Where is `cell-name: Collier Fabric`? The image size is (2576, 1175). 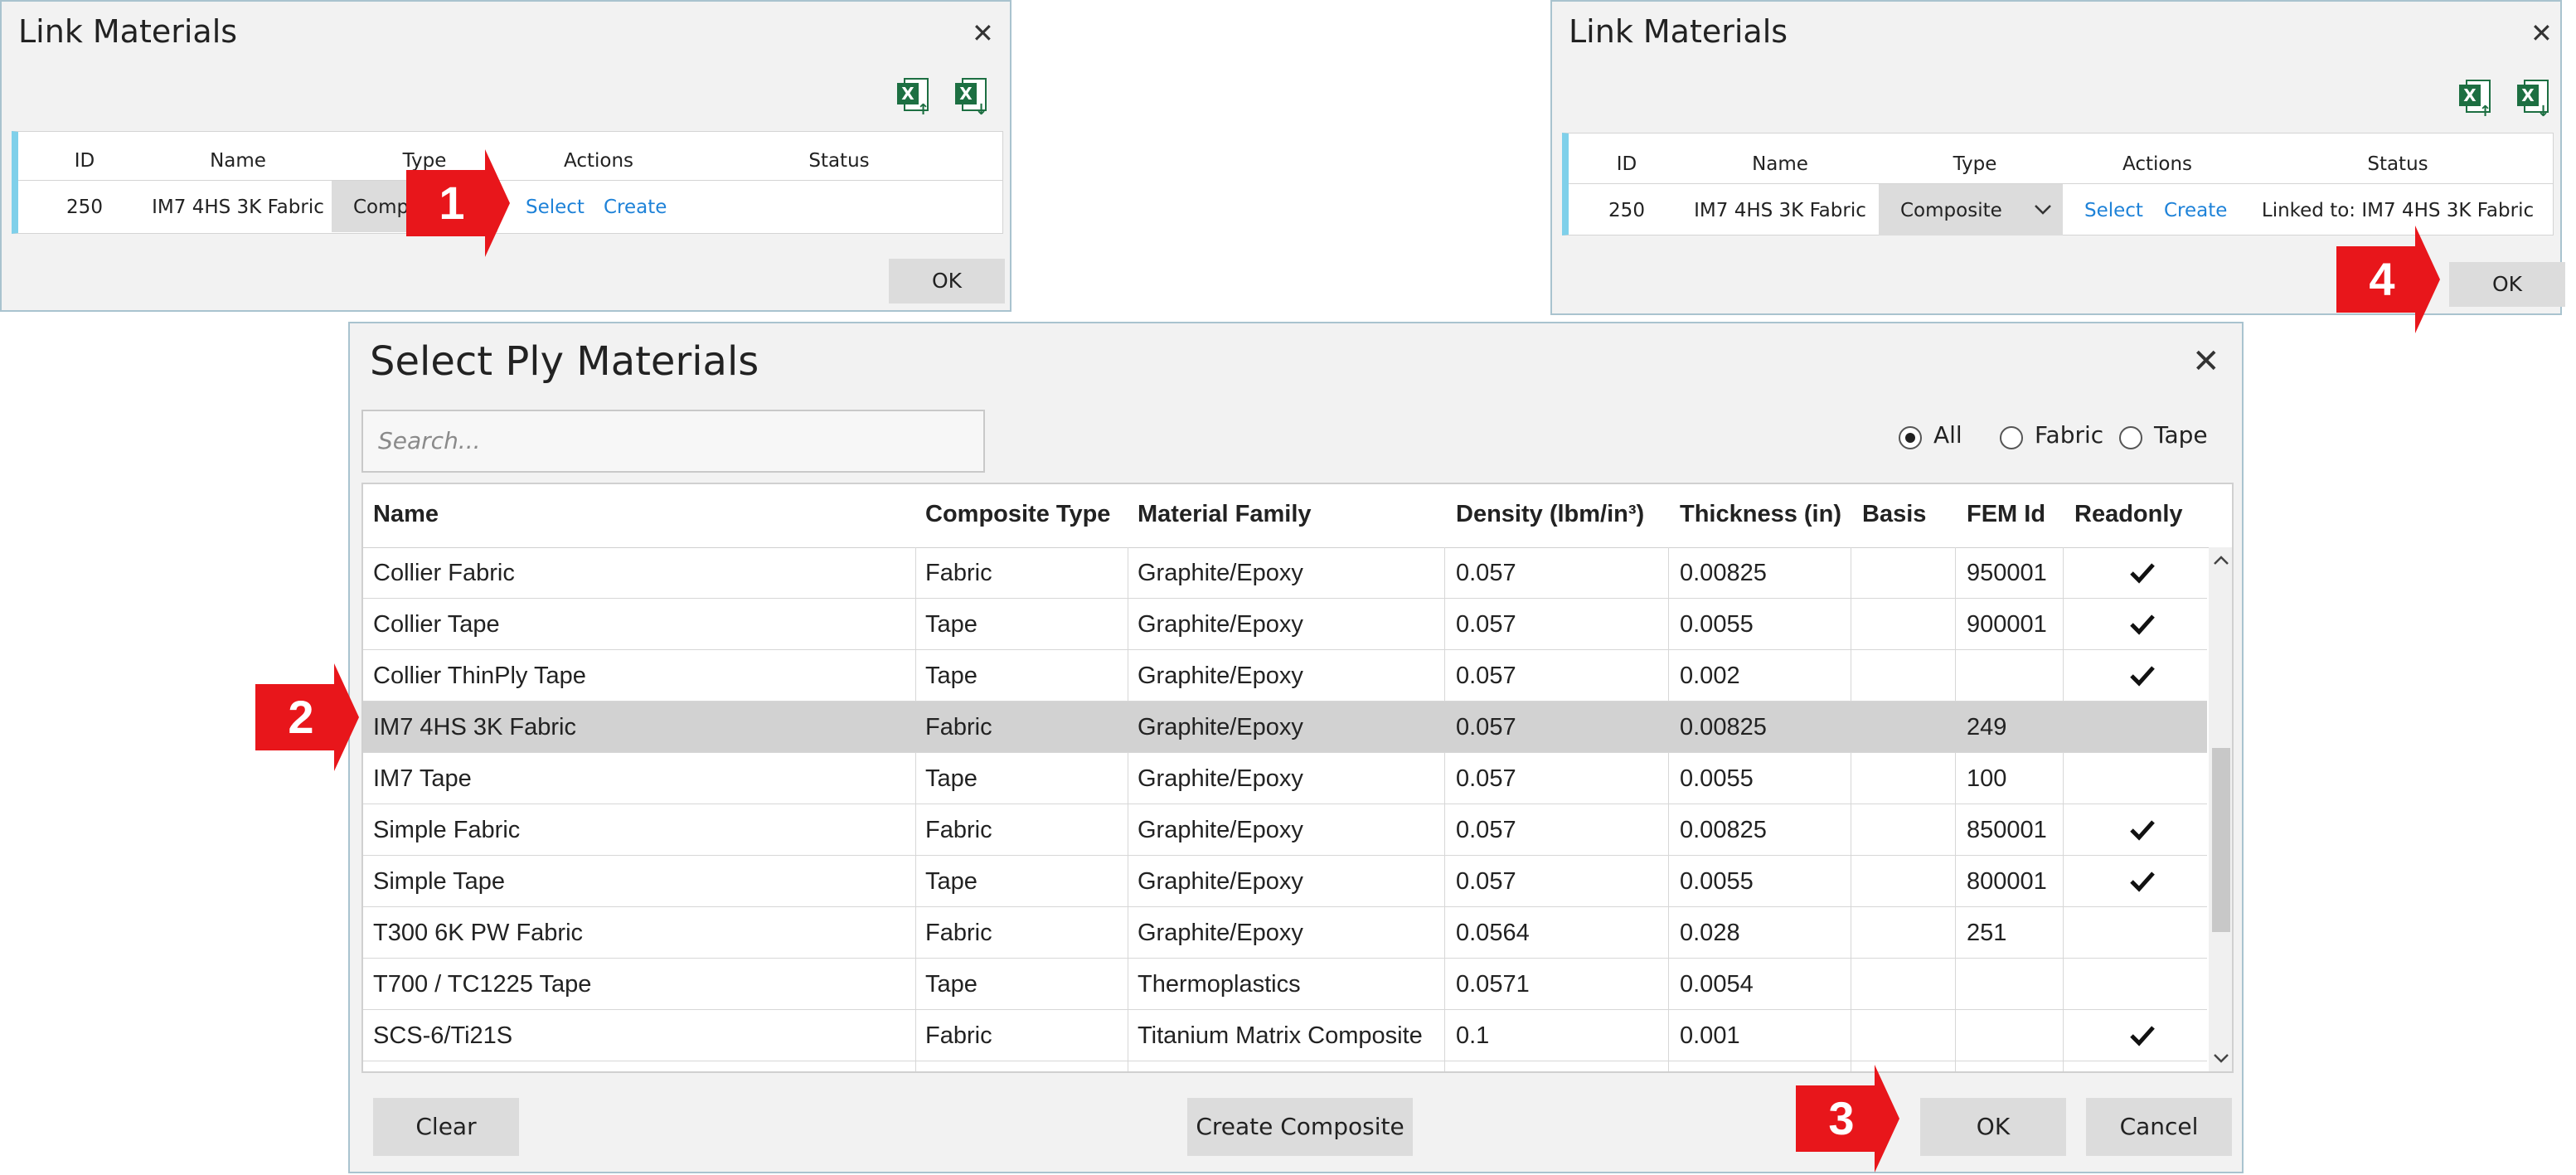 cell-name: Collier Fabric is located at coordinates (444, 573).